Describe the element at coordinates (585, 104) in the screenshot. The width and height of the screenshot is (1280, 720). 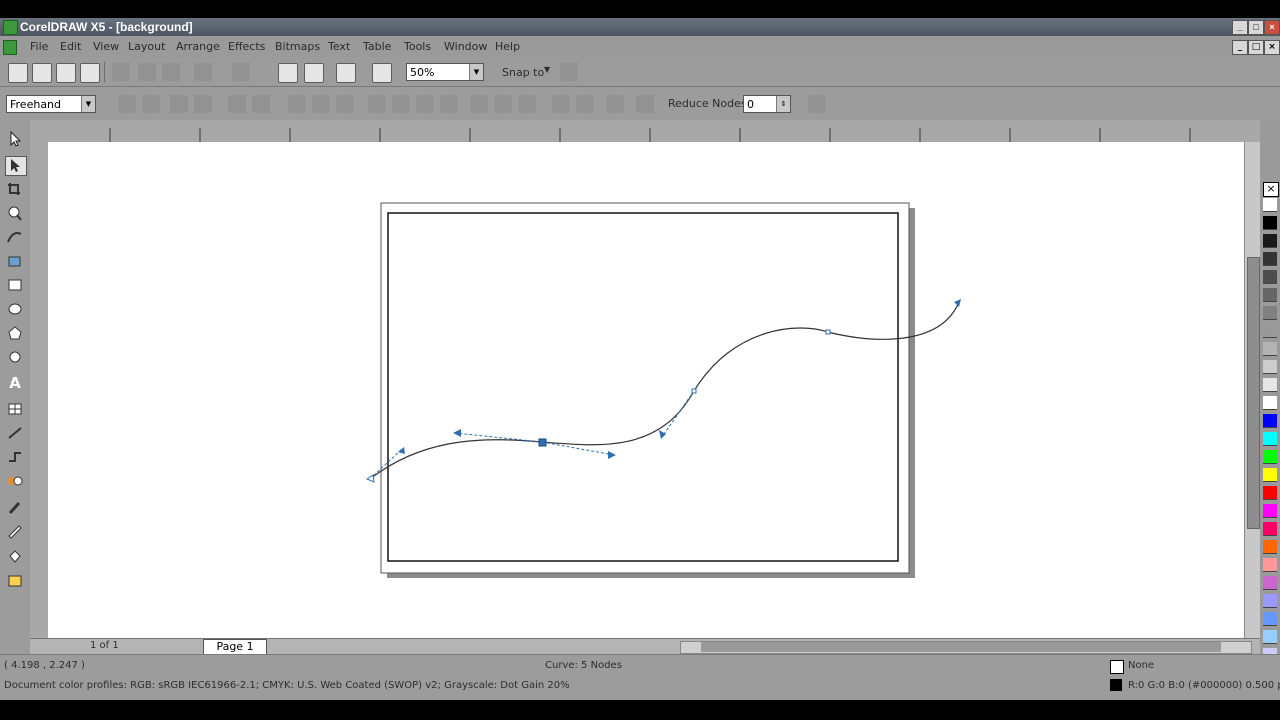
I see `reflect-vertical-button` at that location.